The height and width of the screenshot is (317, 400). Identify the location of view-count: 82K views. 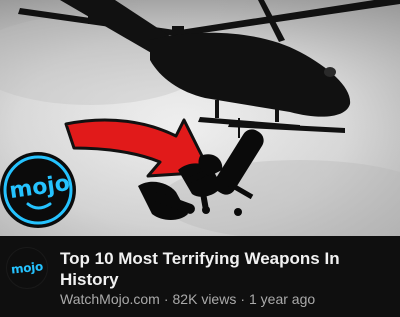
(204, 299).